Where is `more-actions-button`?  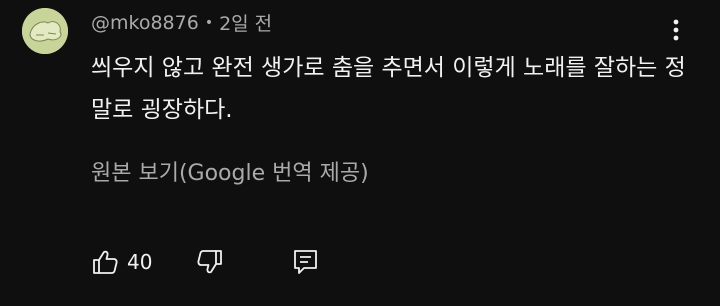
more-actions-button is located at coordinates (676, 30).